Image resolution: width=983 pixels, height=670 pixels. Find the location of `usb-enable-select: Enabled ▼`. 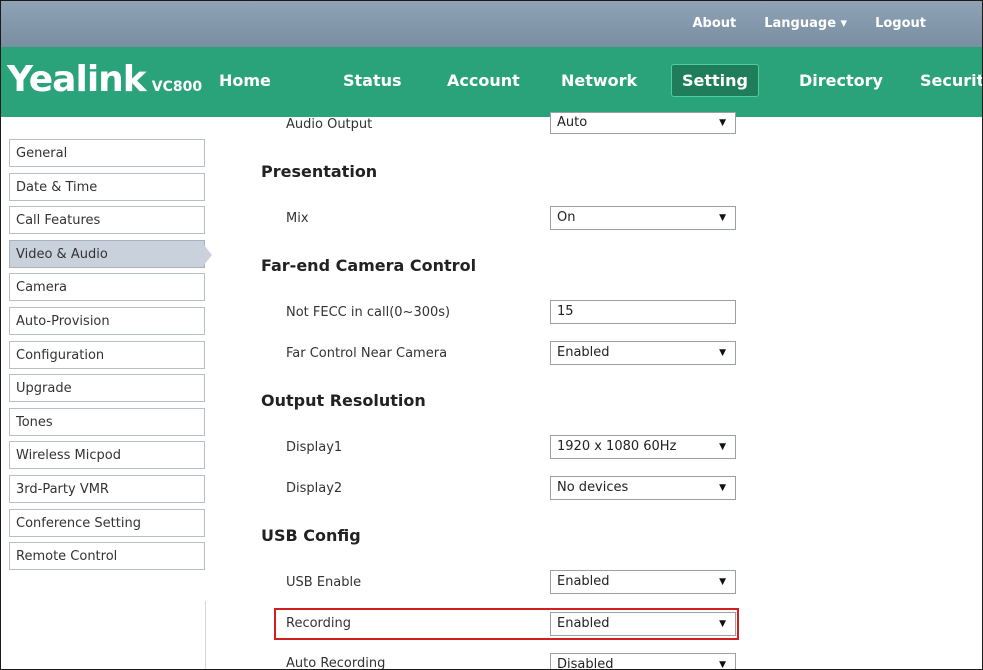

usb-enable-select: Enabled ▼ is located at coordinates (643, 582).